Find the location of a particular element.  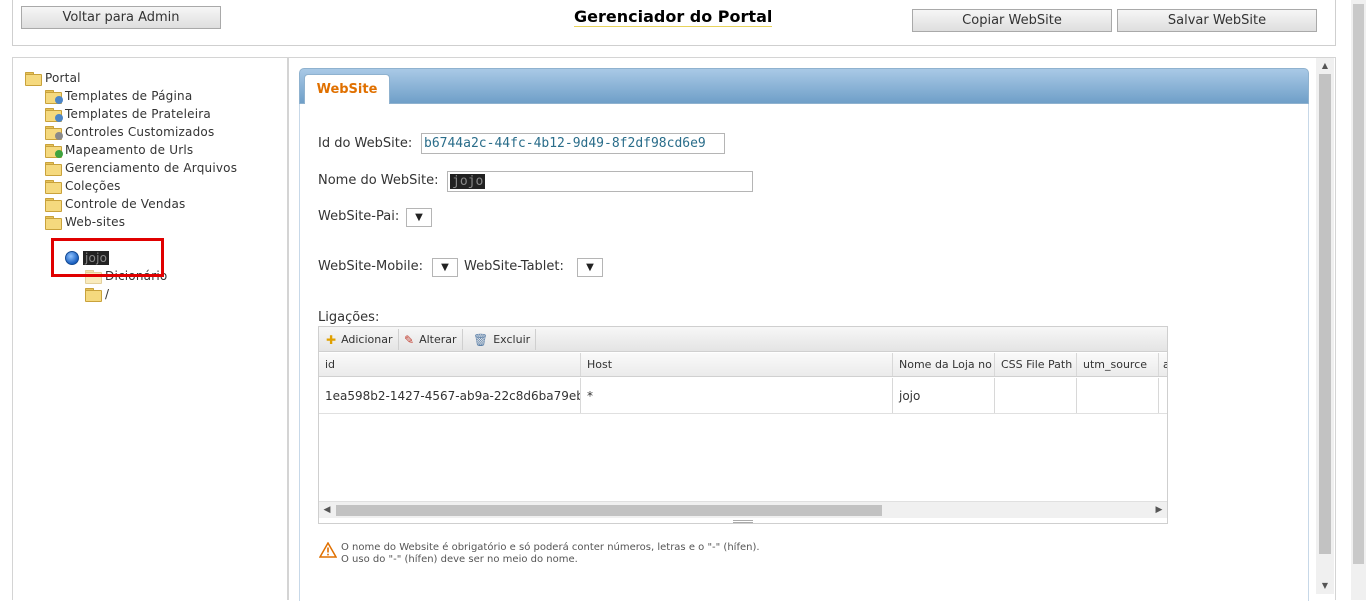

template-folder-icon is located at coordinates (54, 97).